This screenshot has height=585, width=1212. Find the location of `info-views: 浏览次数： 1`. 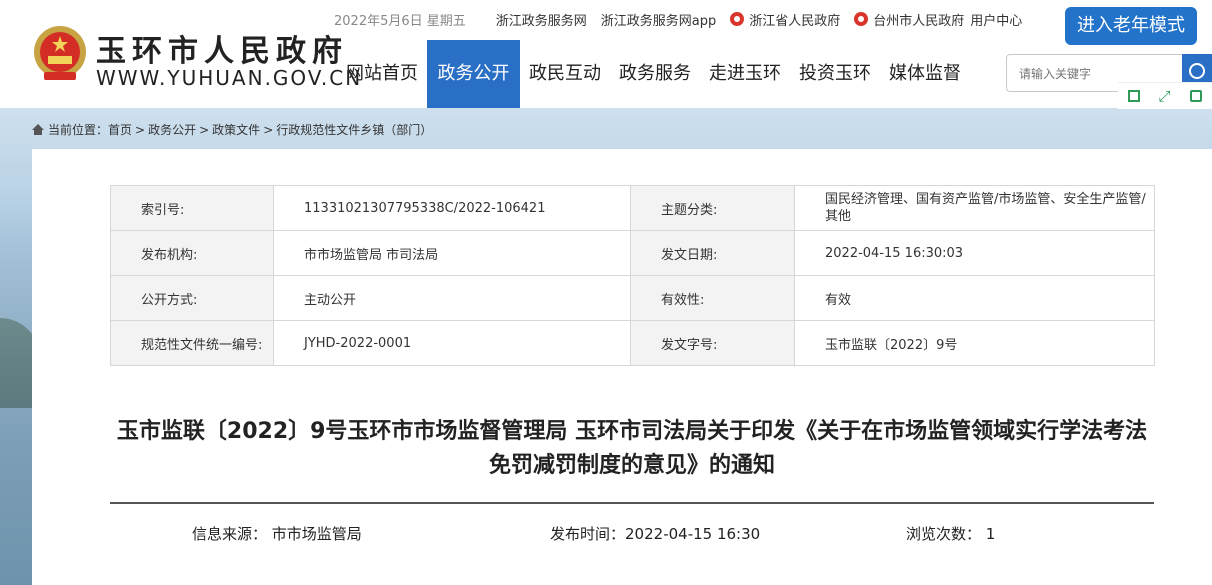

info-views: 浏览次数： 1 is located at coordinates (950, 533).